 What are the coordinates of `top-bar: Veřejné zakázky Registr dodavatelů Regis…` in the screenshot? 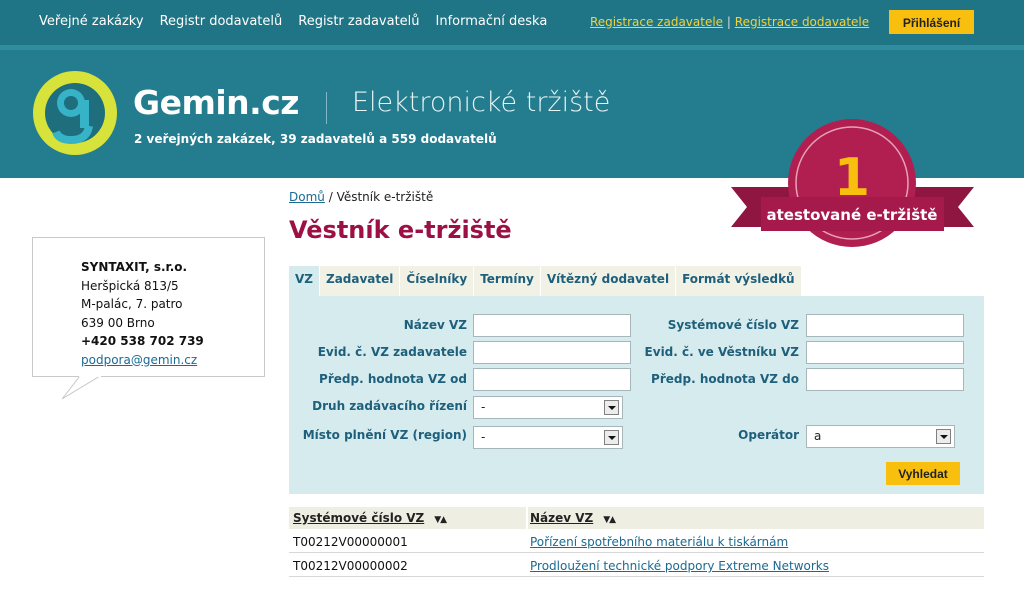 It's located at (512, 22).